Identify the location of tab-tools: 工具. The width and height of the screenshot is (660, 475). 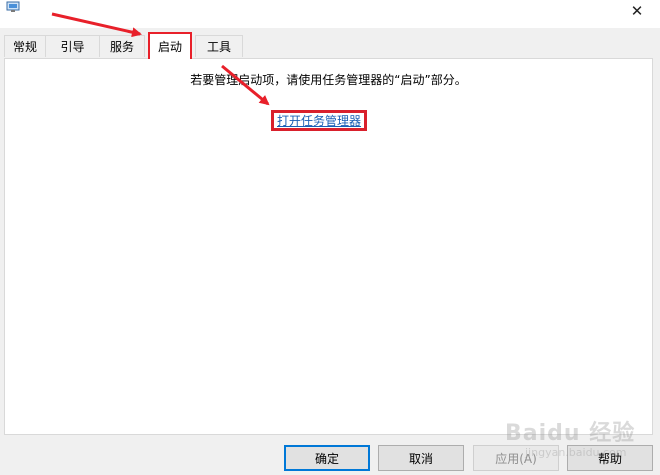
(219, 46).